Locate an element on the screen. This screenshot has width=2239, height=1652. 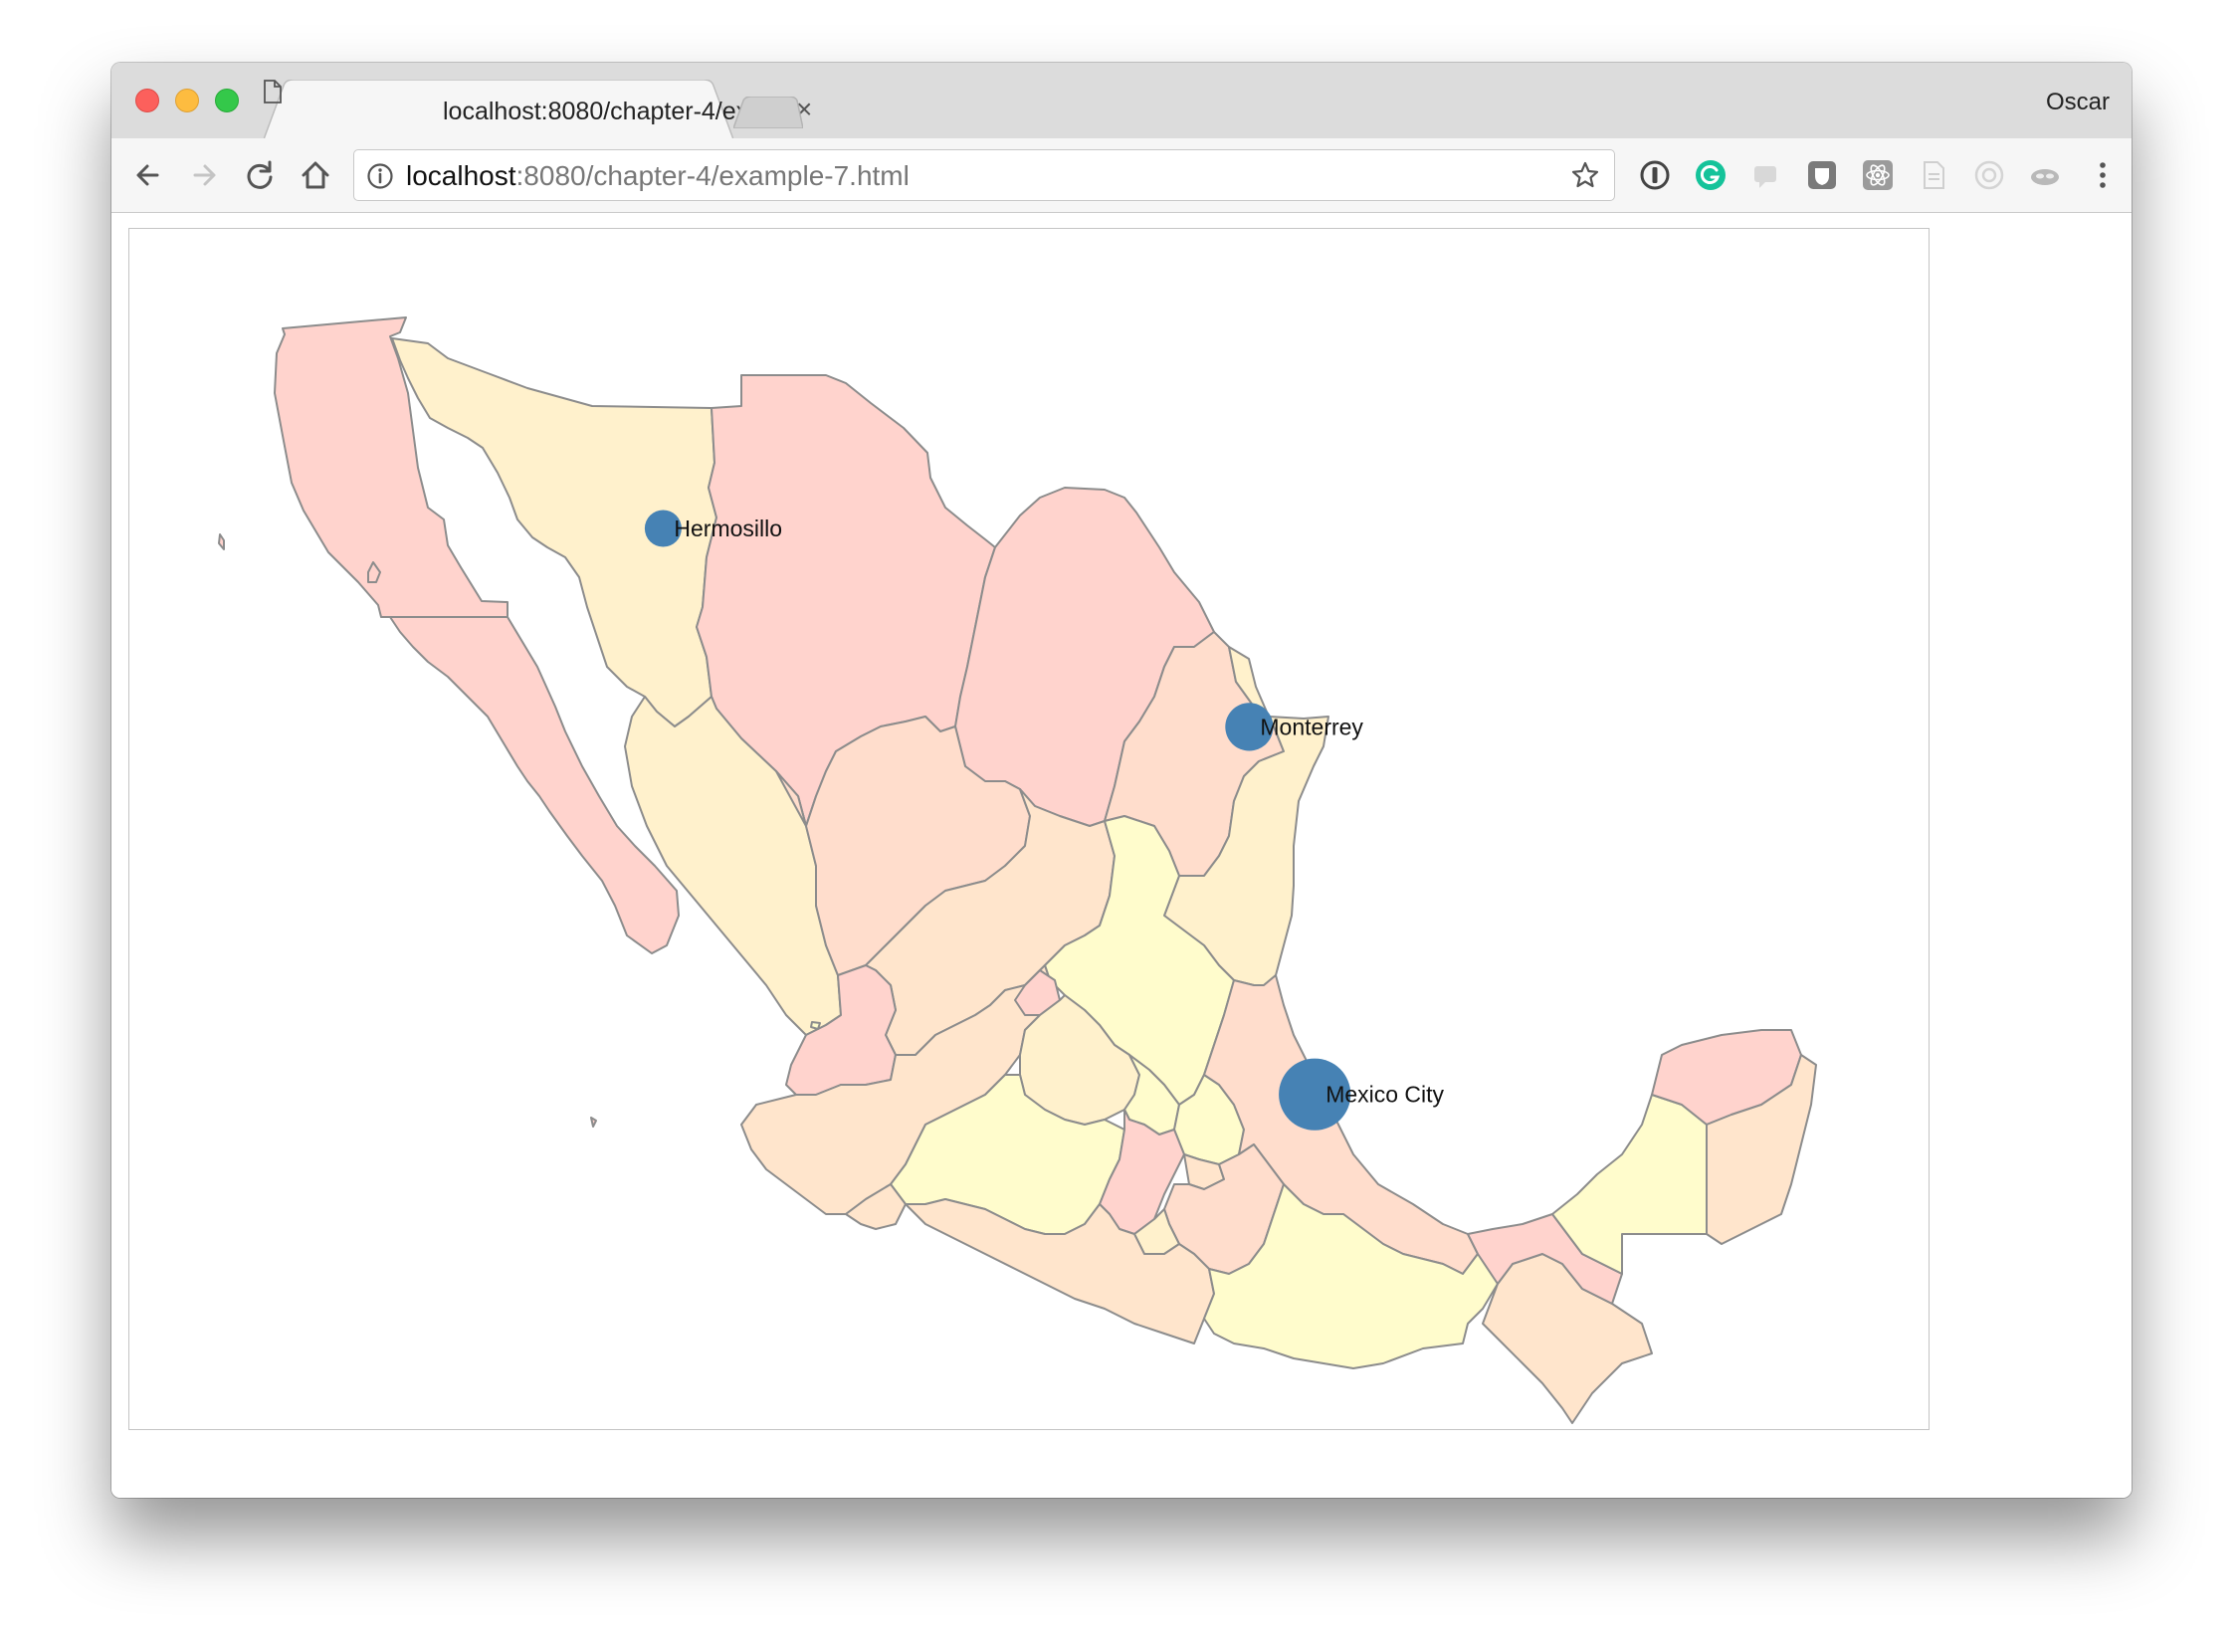
shield-extension-icon is located at coordinates (1822, 175).